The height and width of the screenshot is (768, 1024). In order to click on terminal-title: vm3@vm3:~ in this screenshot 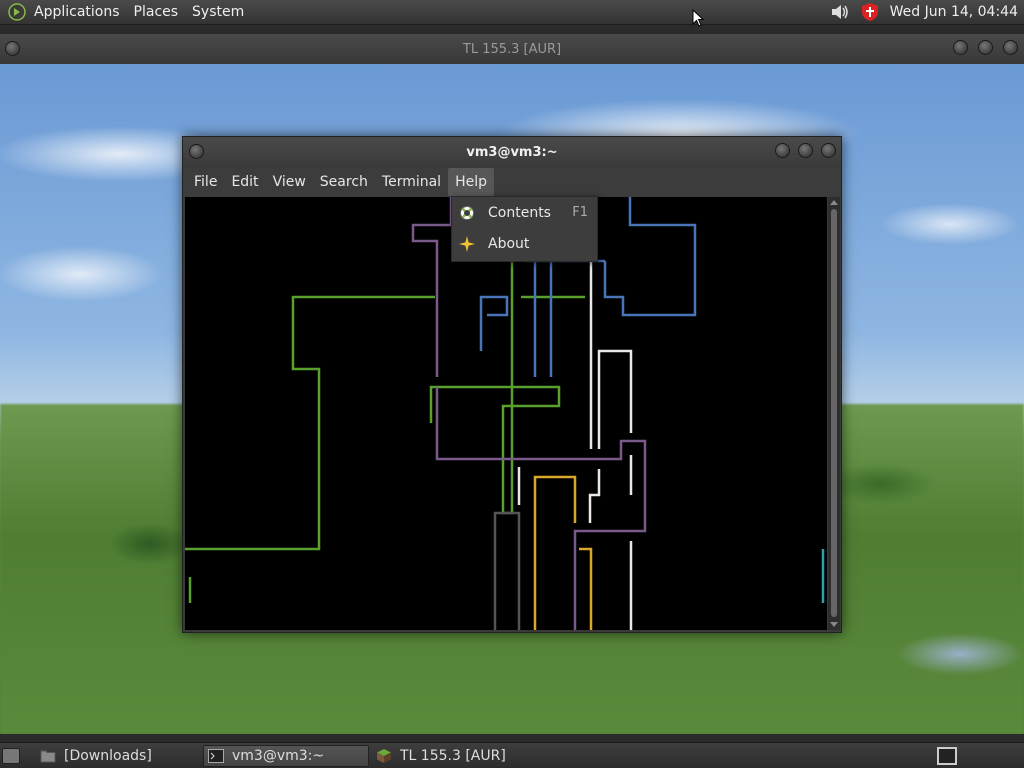, I will do `click(512, 152)`.